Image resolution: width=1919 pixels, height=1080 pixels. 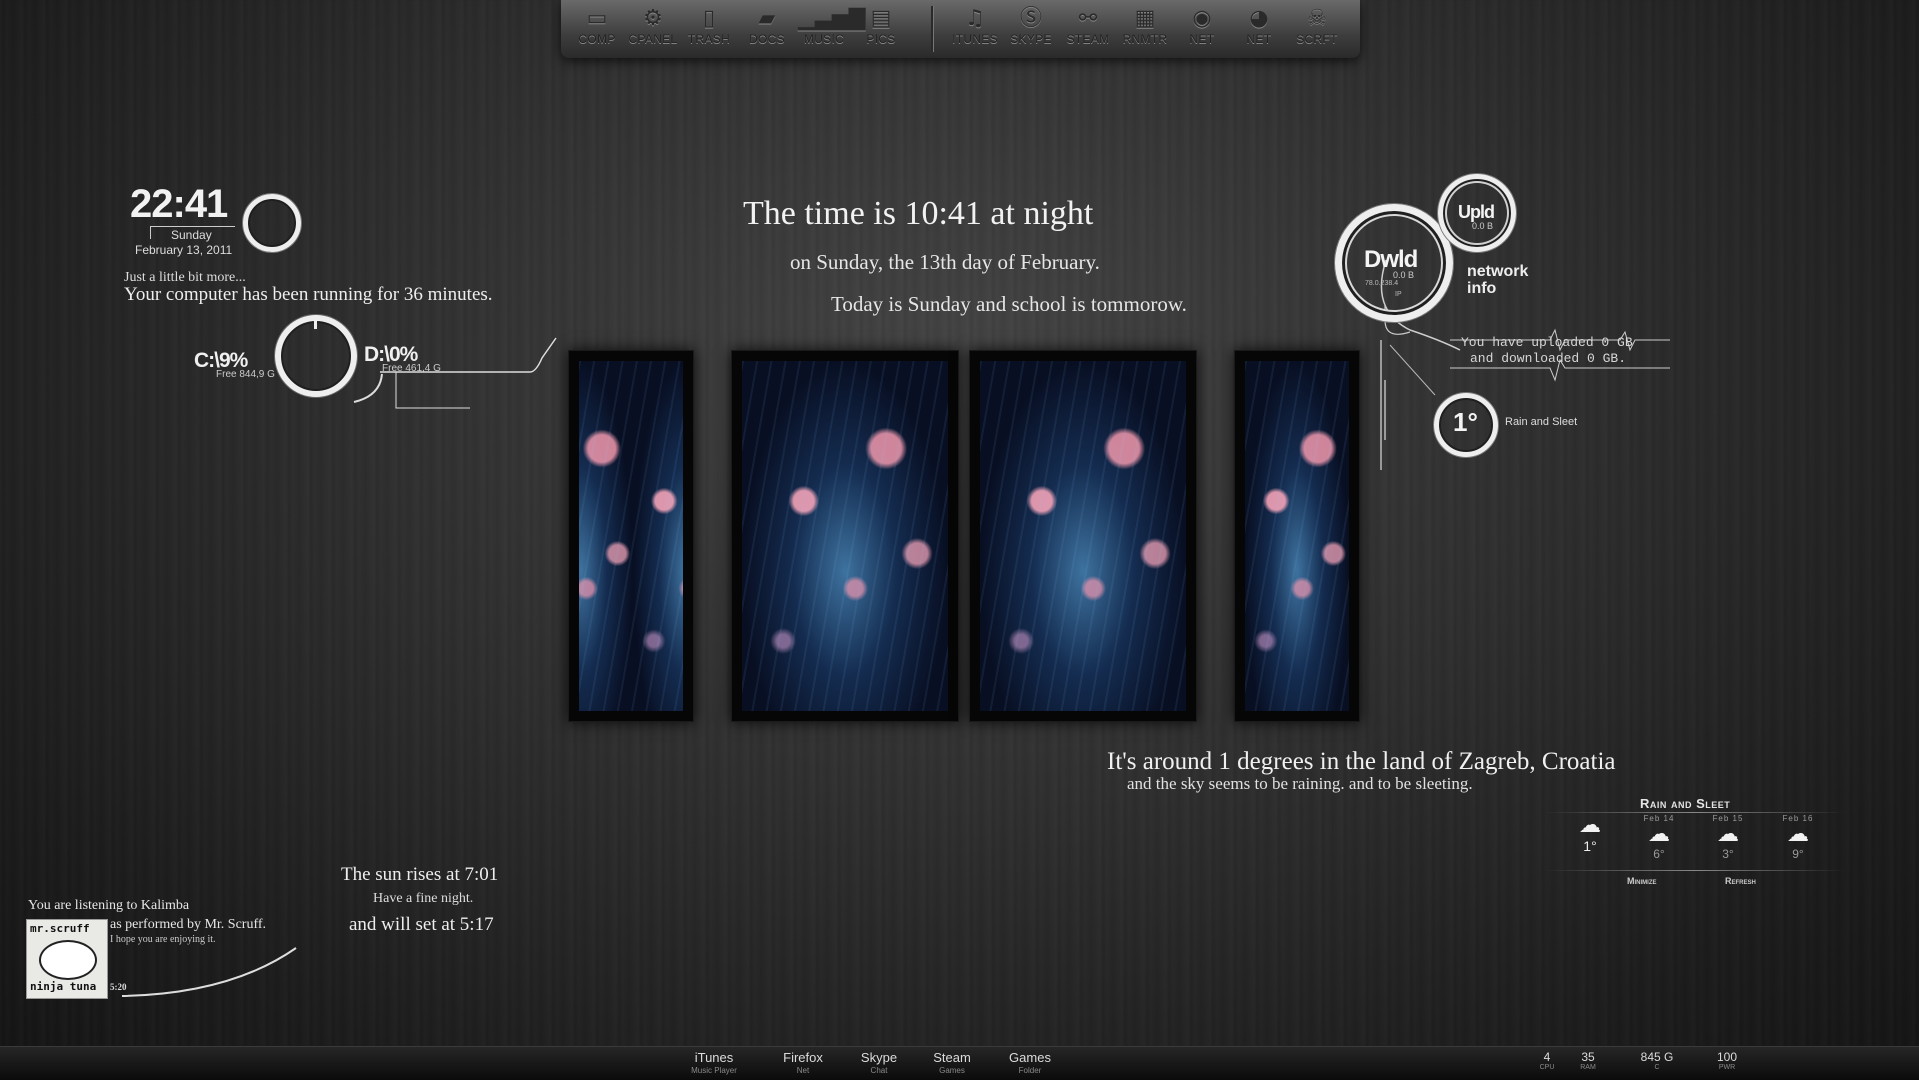 What do you see at coordinates (1740, 881) in the screenshot?
I see `forecast-refresh-button: Refresh` at bounding box center [1740, 881].